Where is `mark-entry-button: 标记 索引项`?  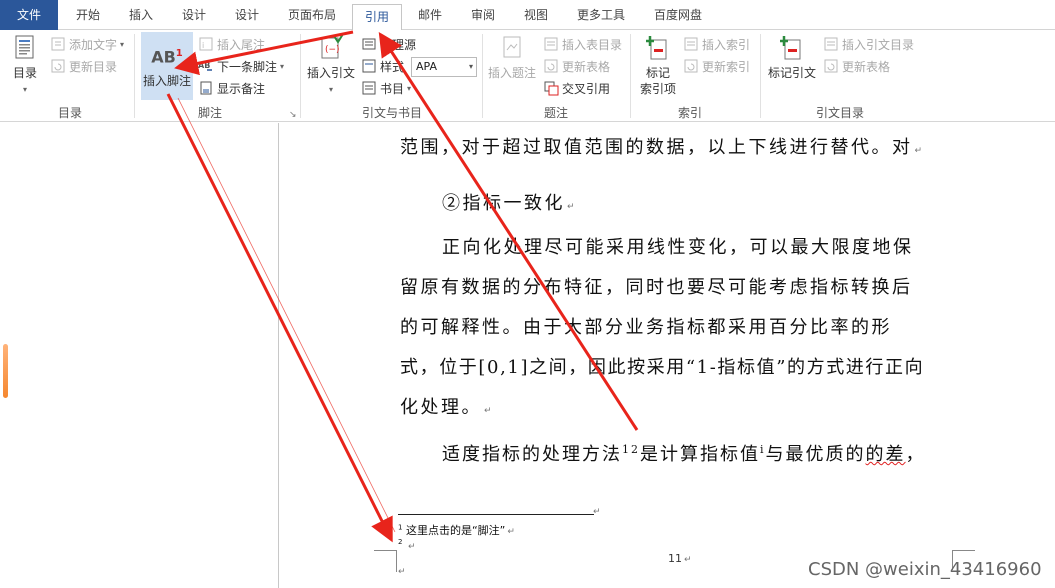
mark-entry-button: 标记 索引项 is located at coordinates (658, 65).